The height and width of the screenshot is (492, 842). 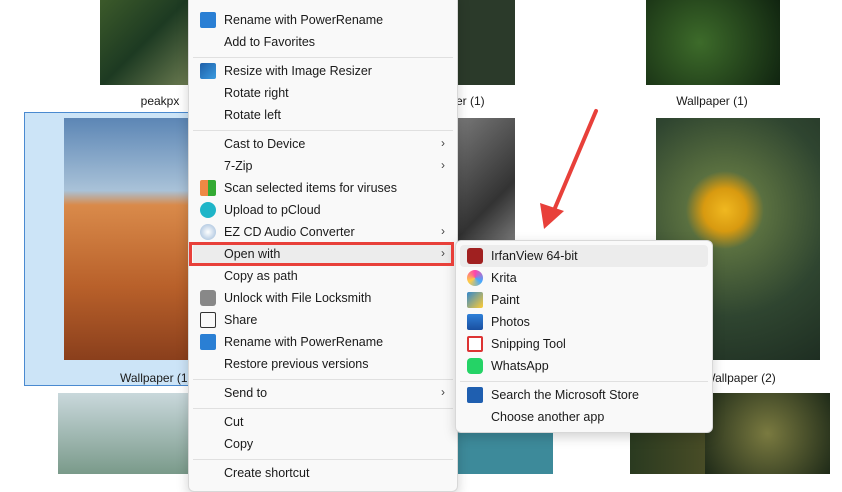 I want to click on menu-item-add-to-favorites: Add to Favorites, so click(x=323, y=42).